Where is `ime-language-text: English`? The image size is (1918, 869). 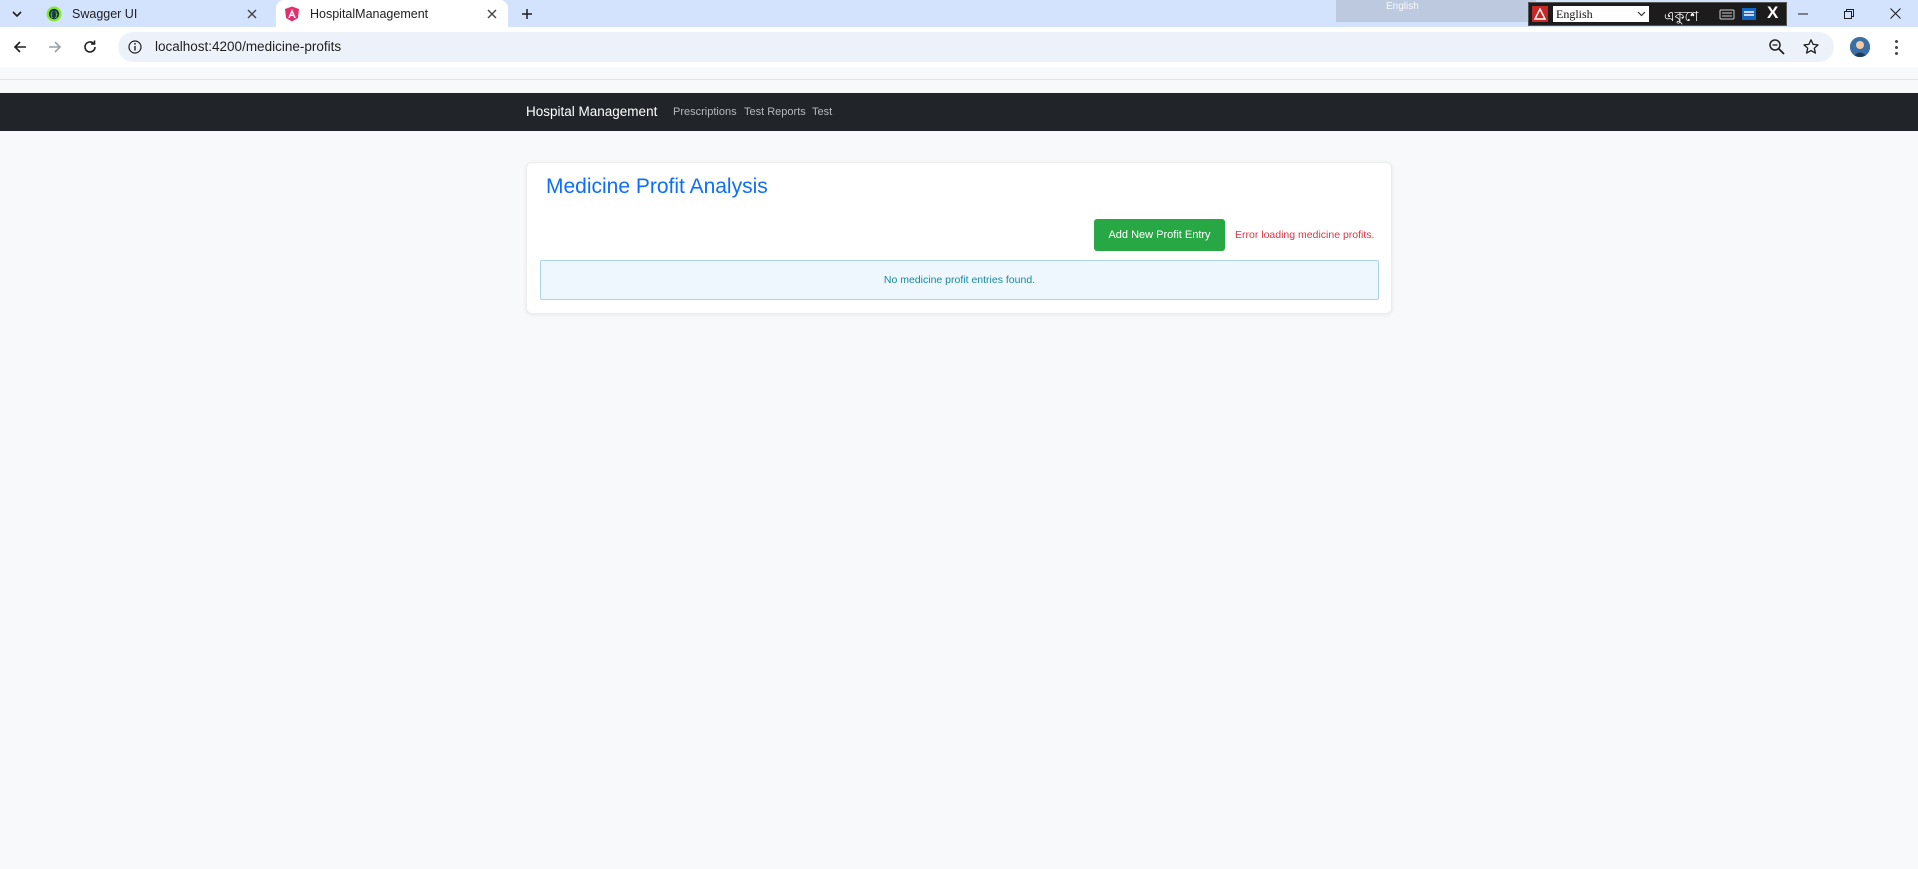
ime-language-text: English is located at coordinates (1402, 6).